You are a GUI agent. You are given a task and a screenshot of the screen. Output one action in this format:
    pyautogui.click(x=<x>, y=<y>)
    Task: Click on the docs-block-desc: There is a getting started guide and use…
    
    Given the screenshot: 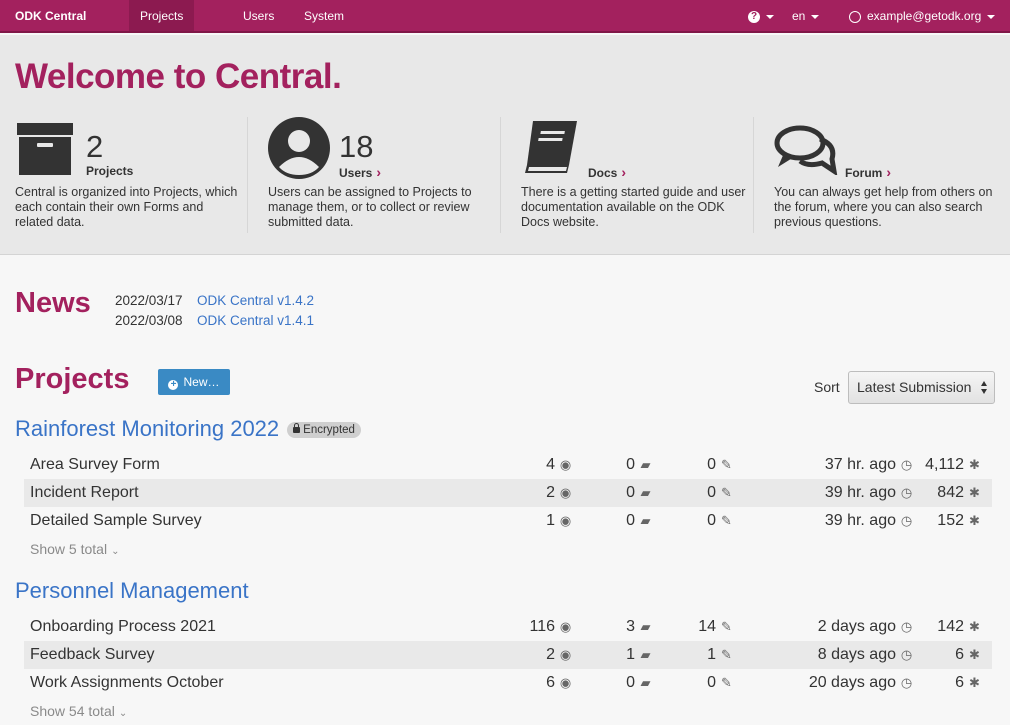 What is the action you would take?
    pyautogui.click(x=633, y=207)
    